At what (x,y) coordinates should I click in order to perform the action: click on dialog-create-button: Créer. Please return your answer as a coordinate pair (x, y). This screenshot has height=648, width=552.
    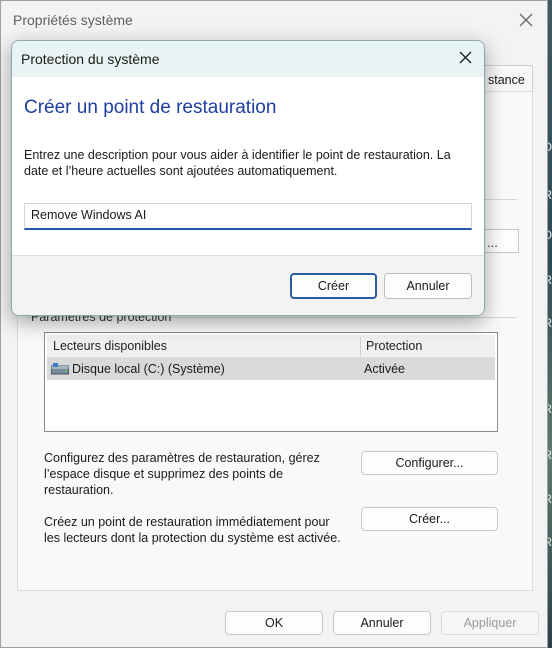
    Looking at the image, I should click on (333, 286).